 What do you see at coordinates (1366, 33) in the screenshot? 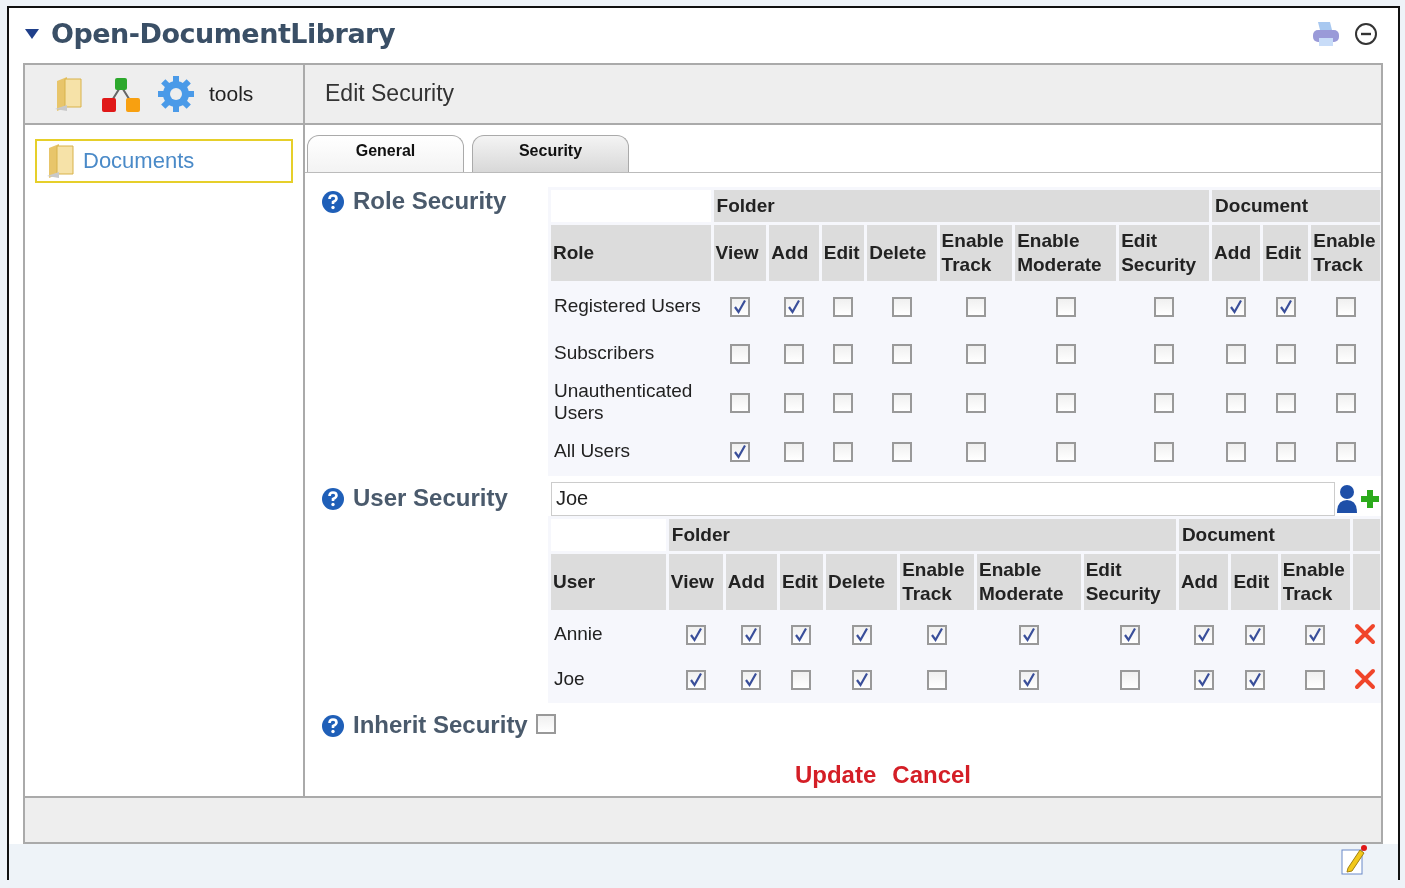
I see `minimize-icon` at bounding box center [1366, 33].